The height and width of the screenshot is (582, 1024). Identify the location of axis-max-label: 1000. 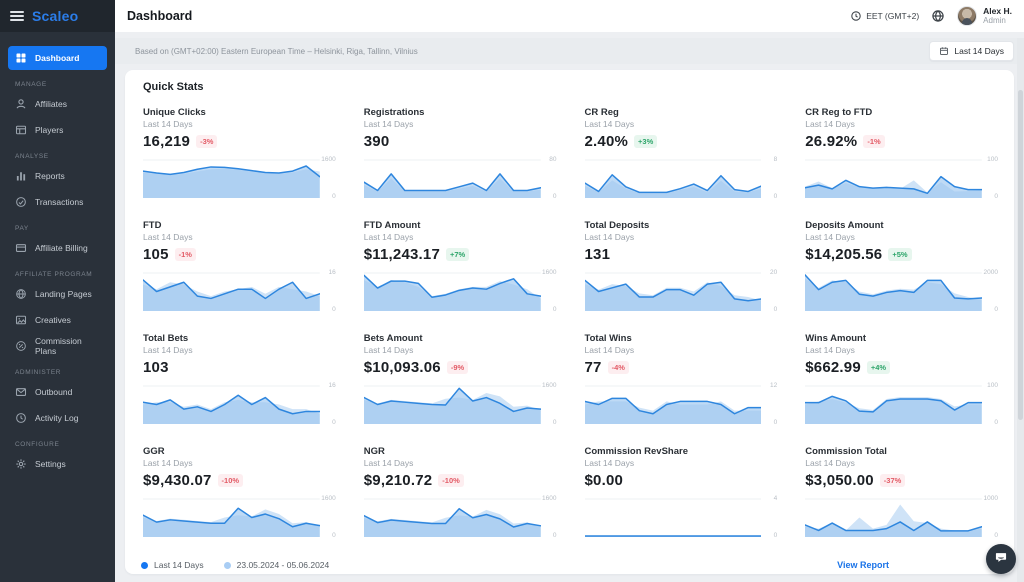
(990, 498).